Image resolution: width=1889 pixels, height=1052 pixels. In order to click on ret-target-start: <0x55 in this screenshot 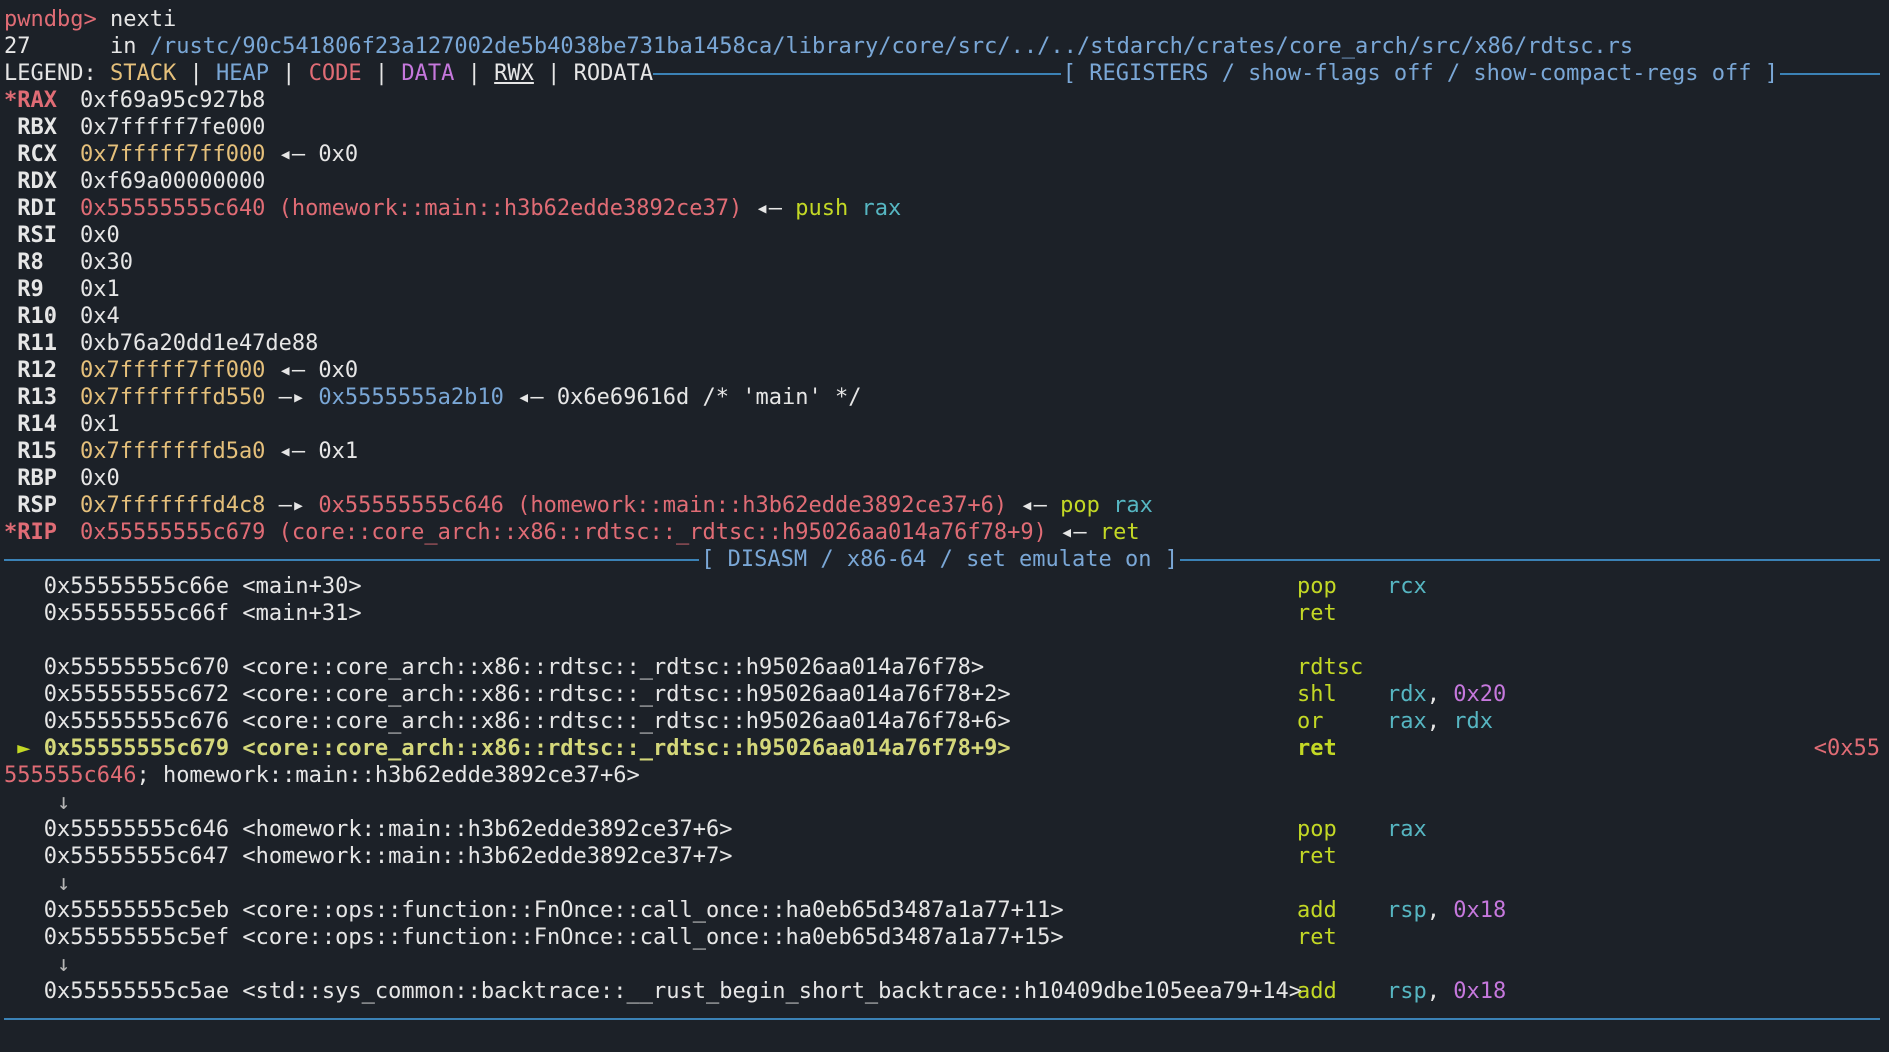, I will do `click(1846, 748)`.